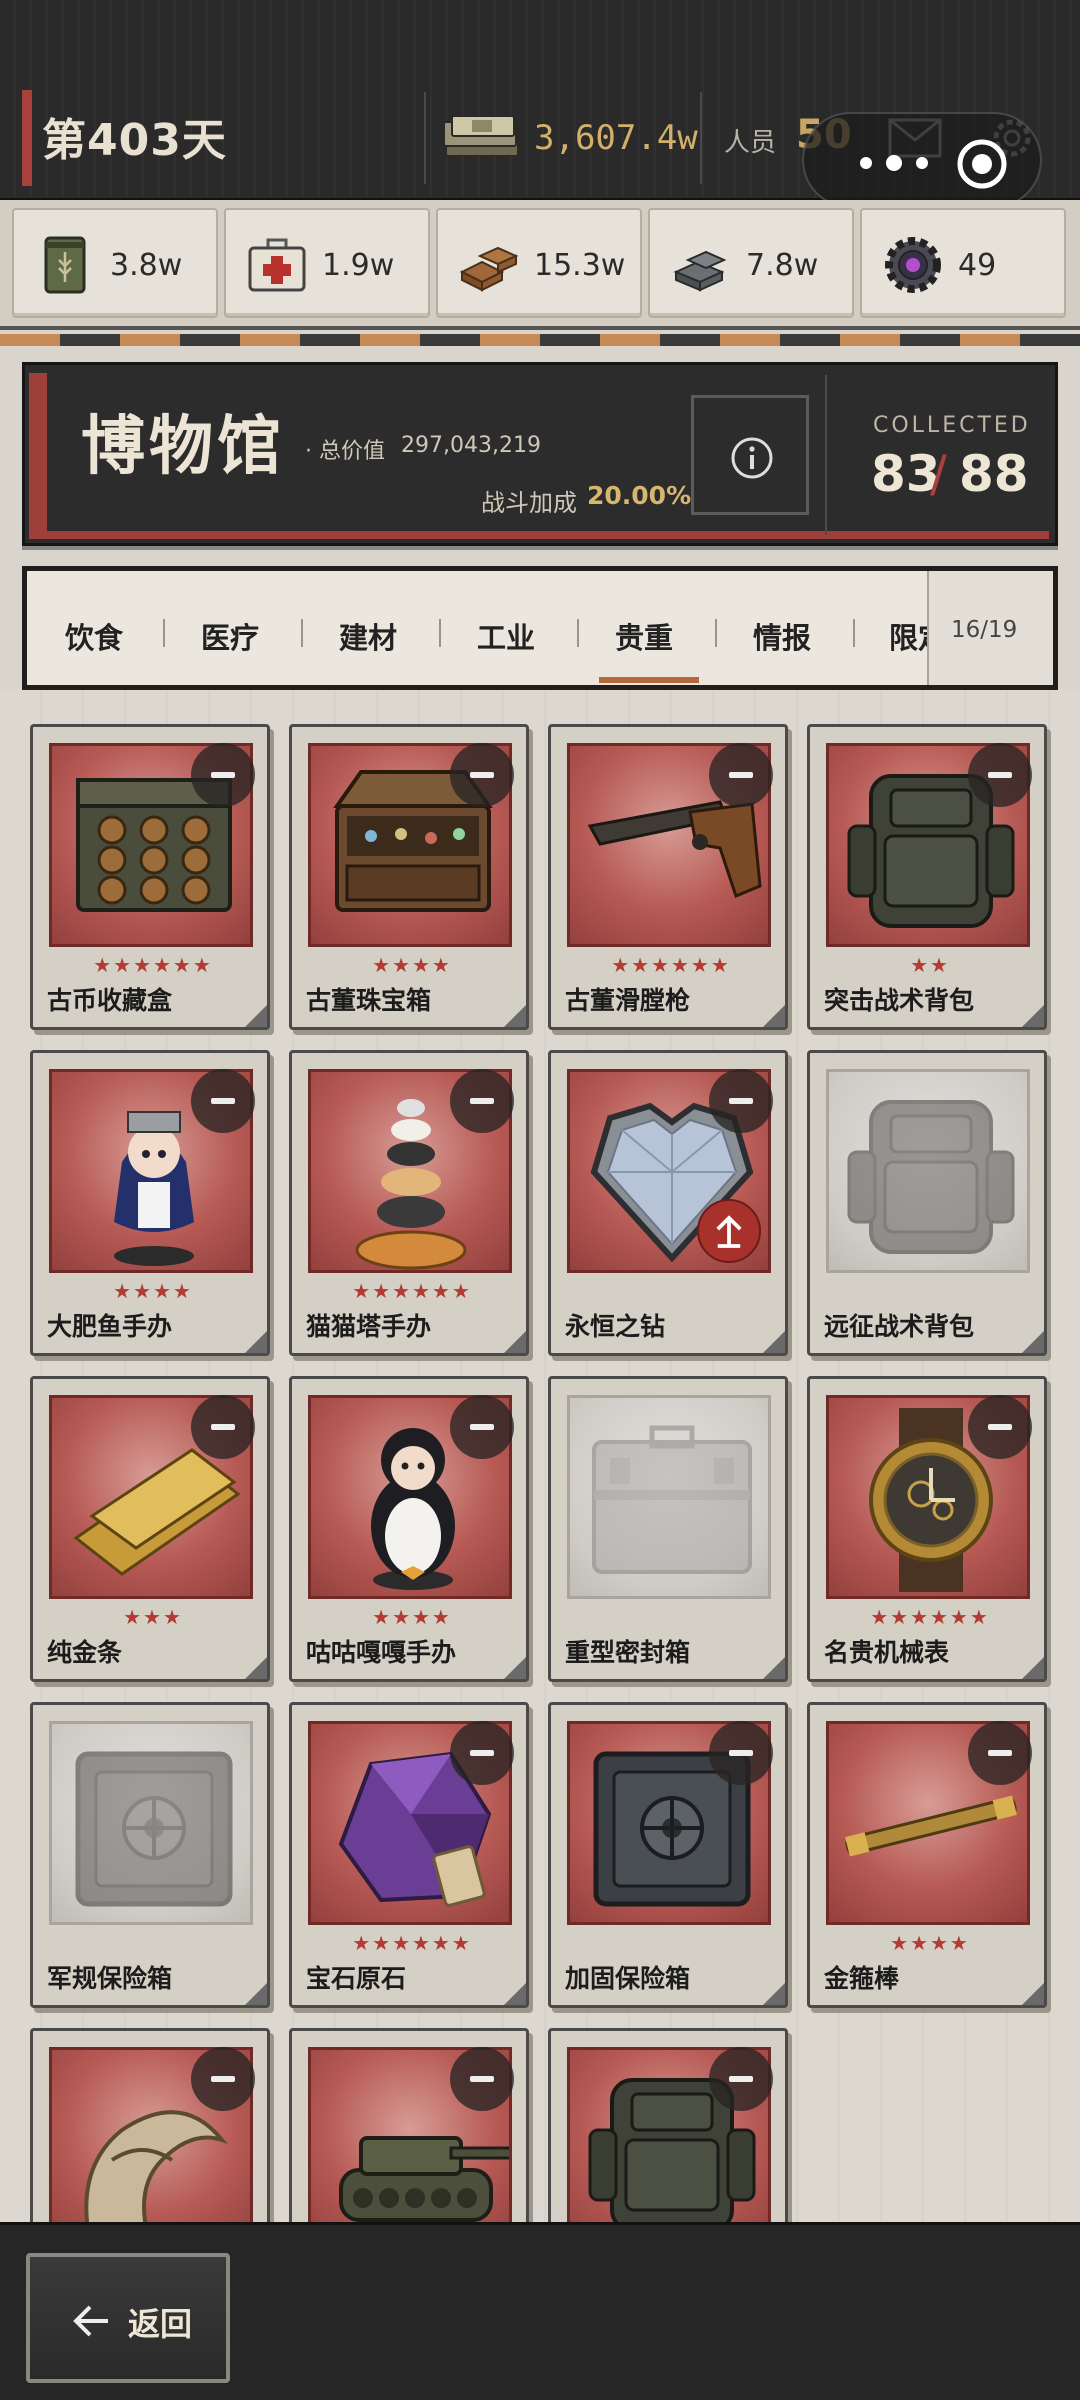 This screenshot has height=2400, width=1080. Describe the element at coordinates (409, 1203) in the screenshot. I see `collection-item-card: ★★★★★★ 猫猫塔手办` at that location.